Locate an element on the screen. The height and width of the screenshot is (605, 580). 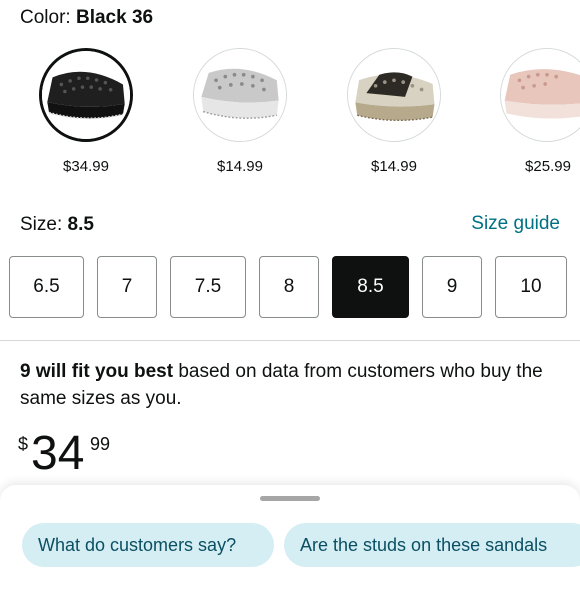
question-chip-studs: Are the studs on these sandals is located at coordinates (432, 545).